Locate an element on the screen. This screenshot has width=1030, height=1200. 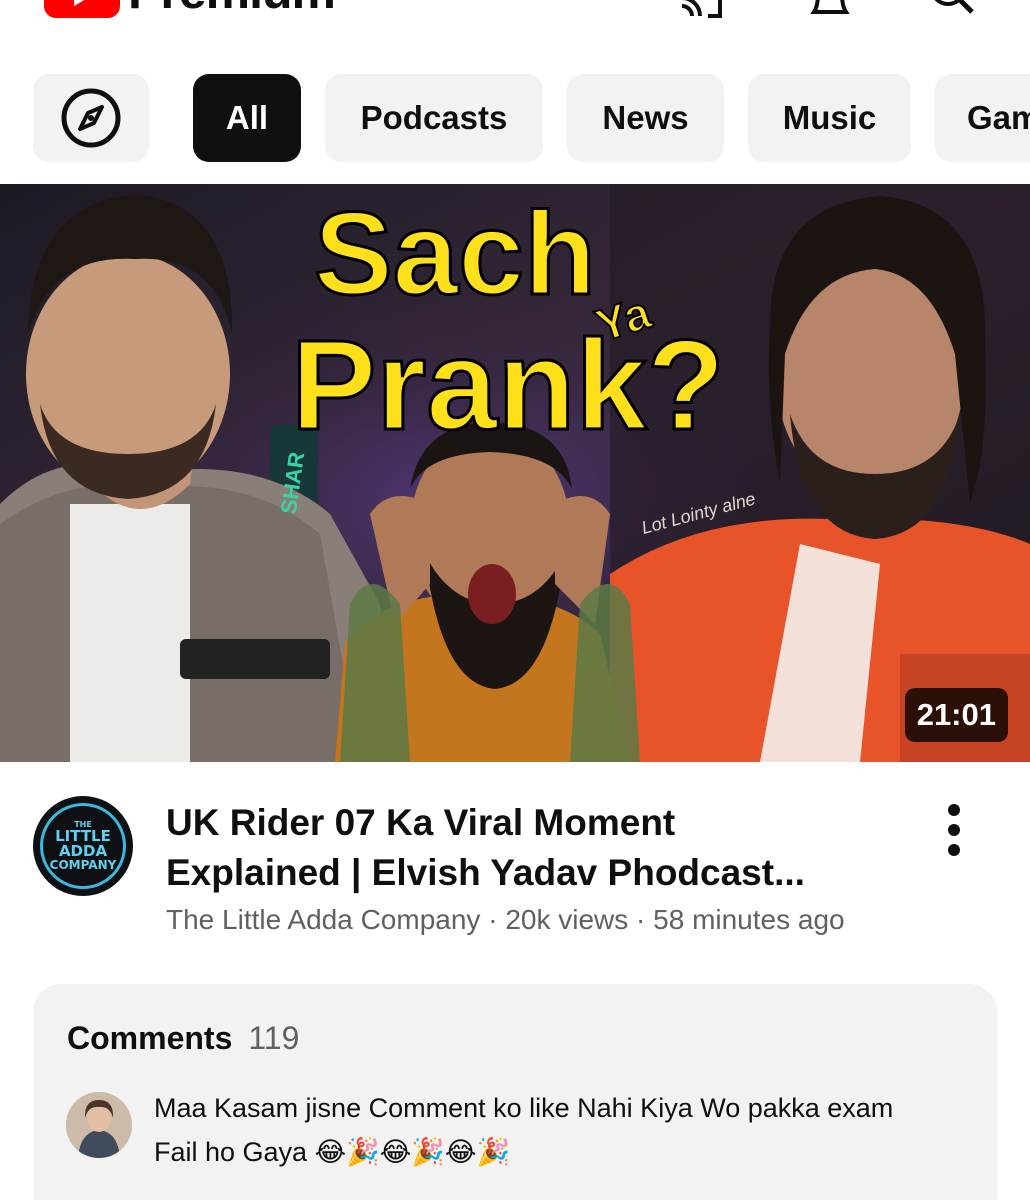
premium-wordmark: Premium is located at coordinates (232, 8).